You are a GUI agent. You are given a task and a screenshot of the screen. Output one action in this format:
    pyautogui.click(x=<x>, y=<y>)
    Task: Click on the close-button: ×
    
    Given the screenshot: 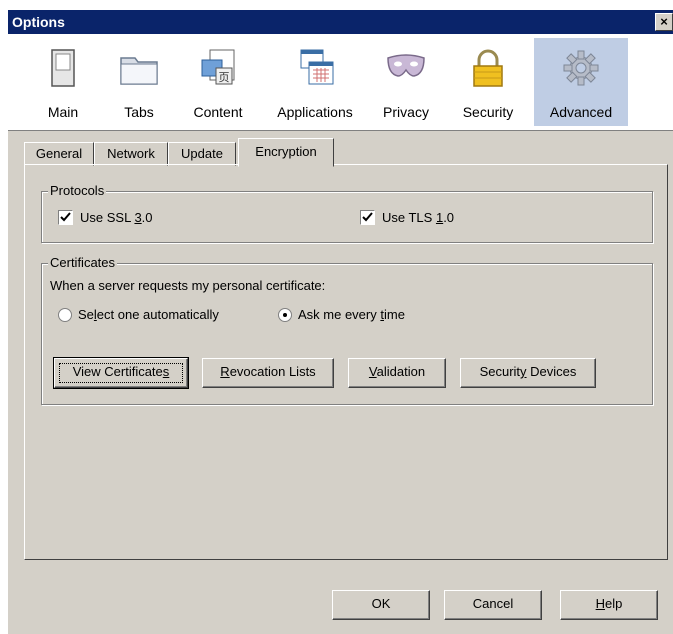 What is the action you would take?
    pyautogui.click(x=664, y=22)
    